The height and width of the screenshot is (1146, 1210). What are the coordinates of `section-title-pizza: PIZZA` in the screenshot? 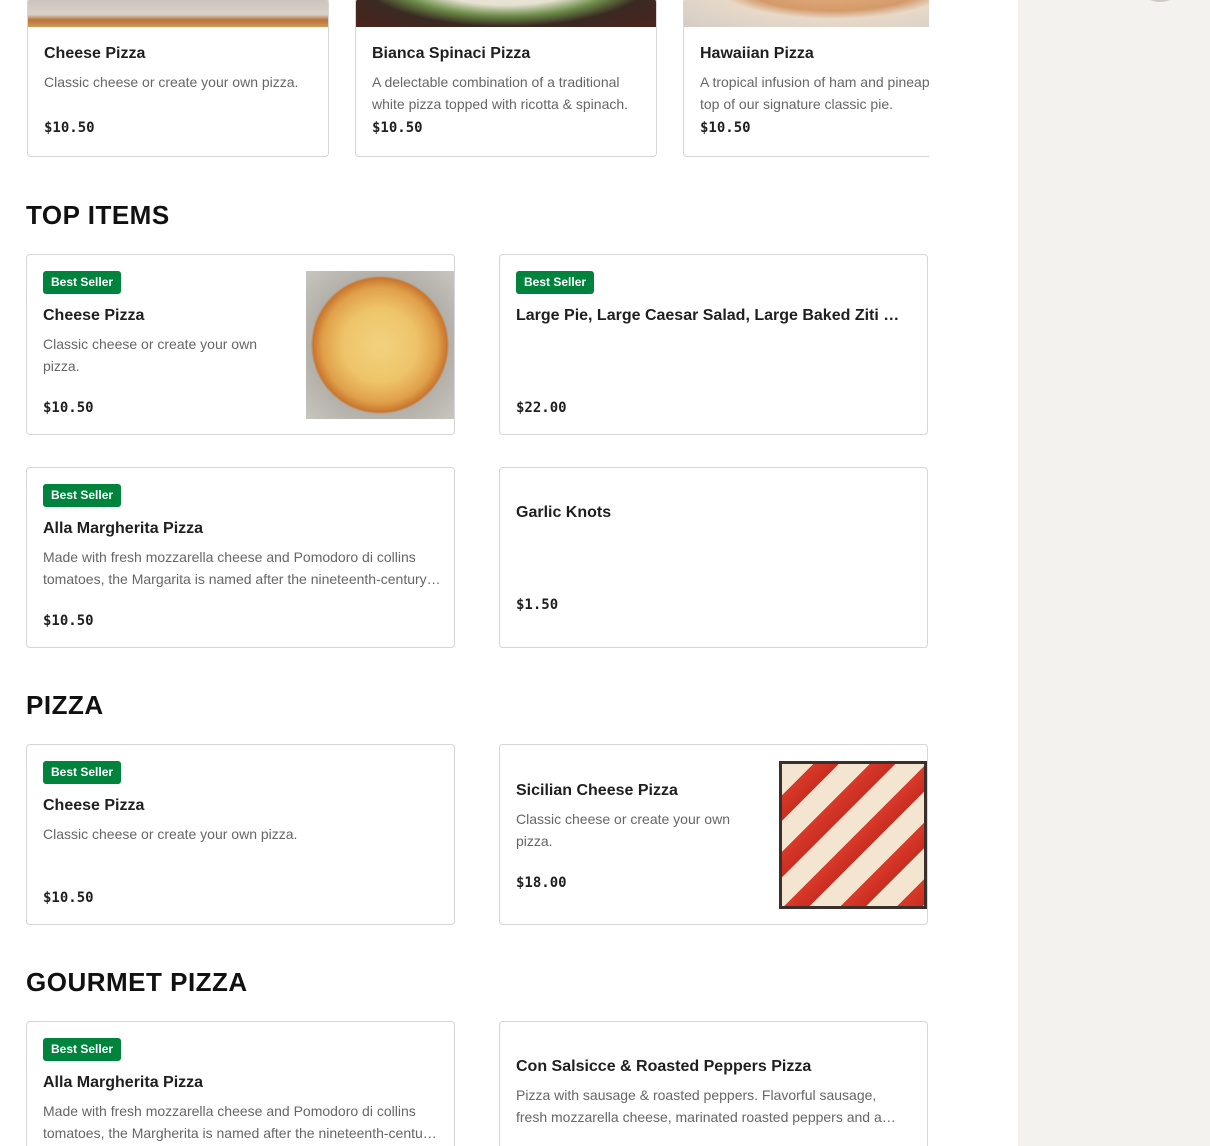 It's located at (65, 705).